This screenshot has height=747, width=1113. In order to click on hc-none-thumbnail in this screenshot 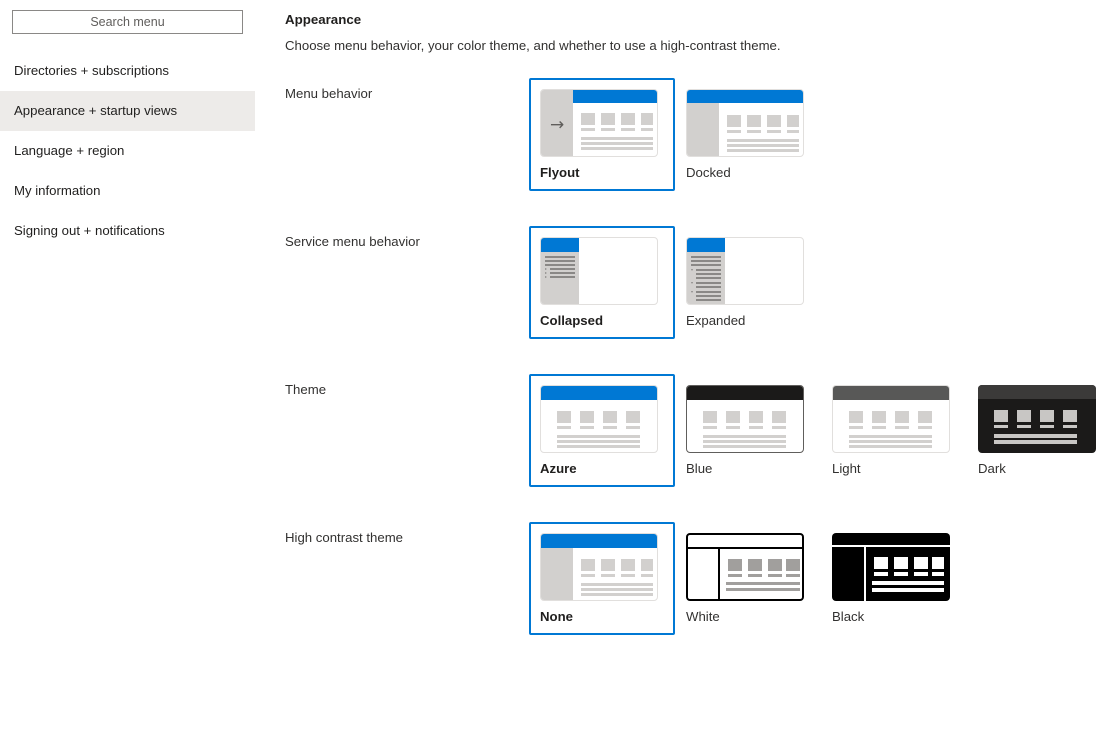, I will do `click(599, 567)`.